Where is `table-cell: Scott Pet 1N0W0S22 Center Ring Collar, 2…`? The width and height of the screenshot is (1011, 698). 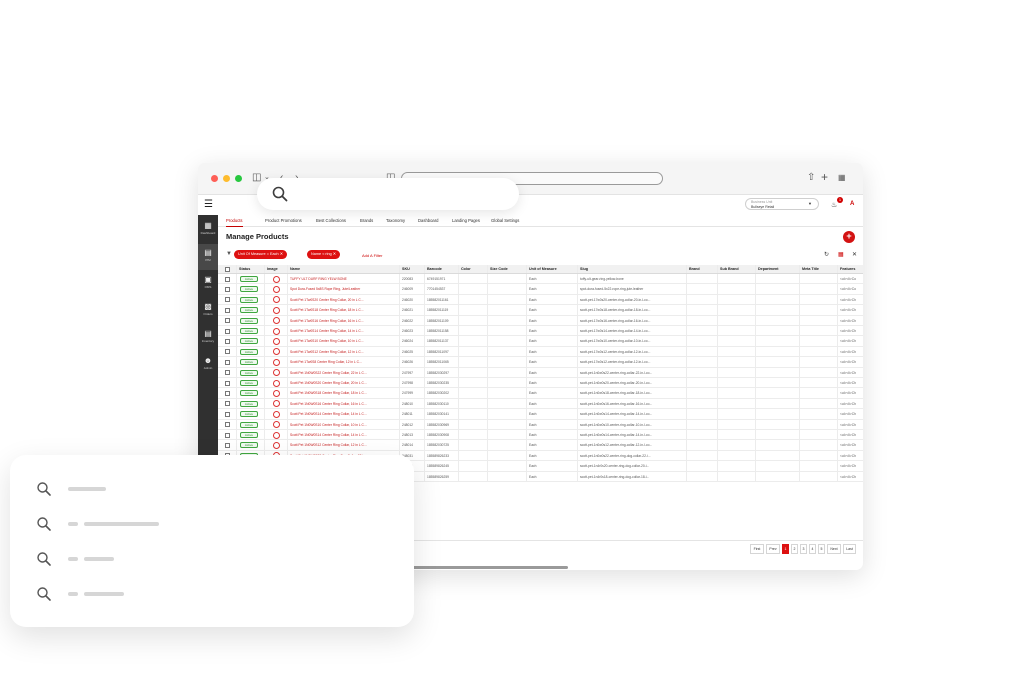
table-cell: Scott Pet 1N0W0S22 Center Ring Collar, 2… is located at coordinates (344, 372).